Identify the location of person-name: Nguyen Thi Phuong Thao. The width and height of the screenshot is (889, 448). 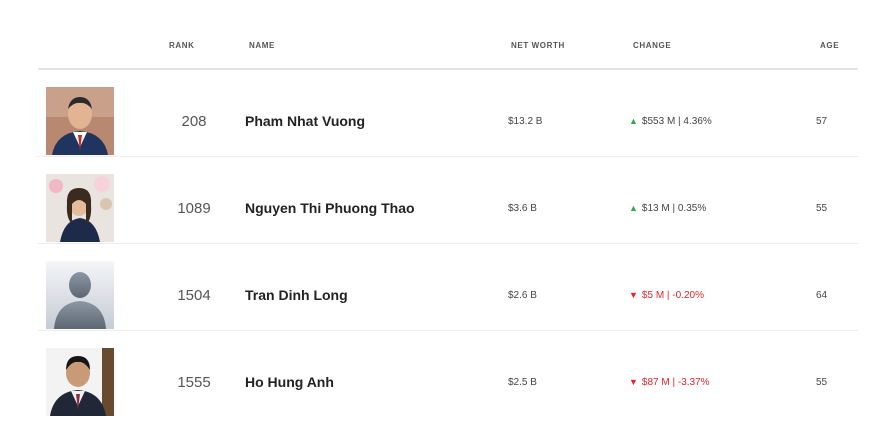
(330, 208).